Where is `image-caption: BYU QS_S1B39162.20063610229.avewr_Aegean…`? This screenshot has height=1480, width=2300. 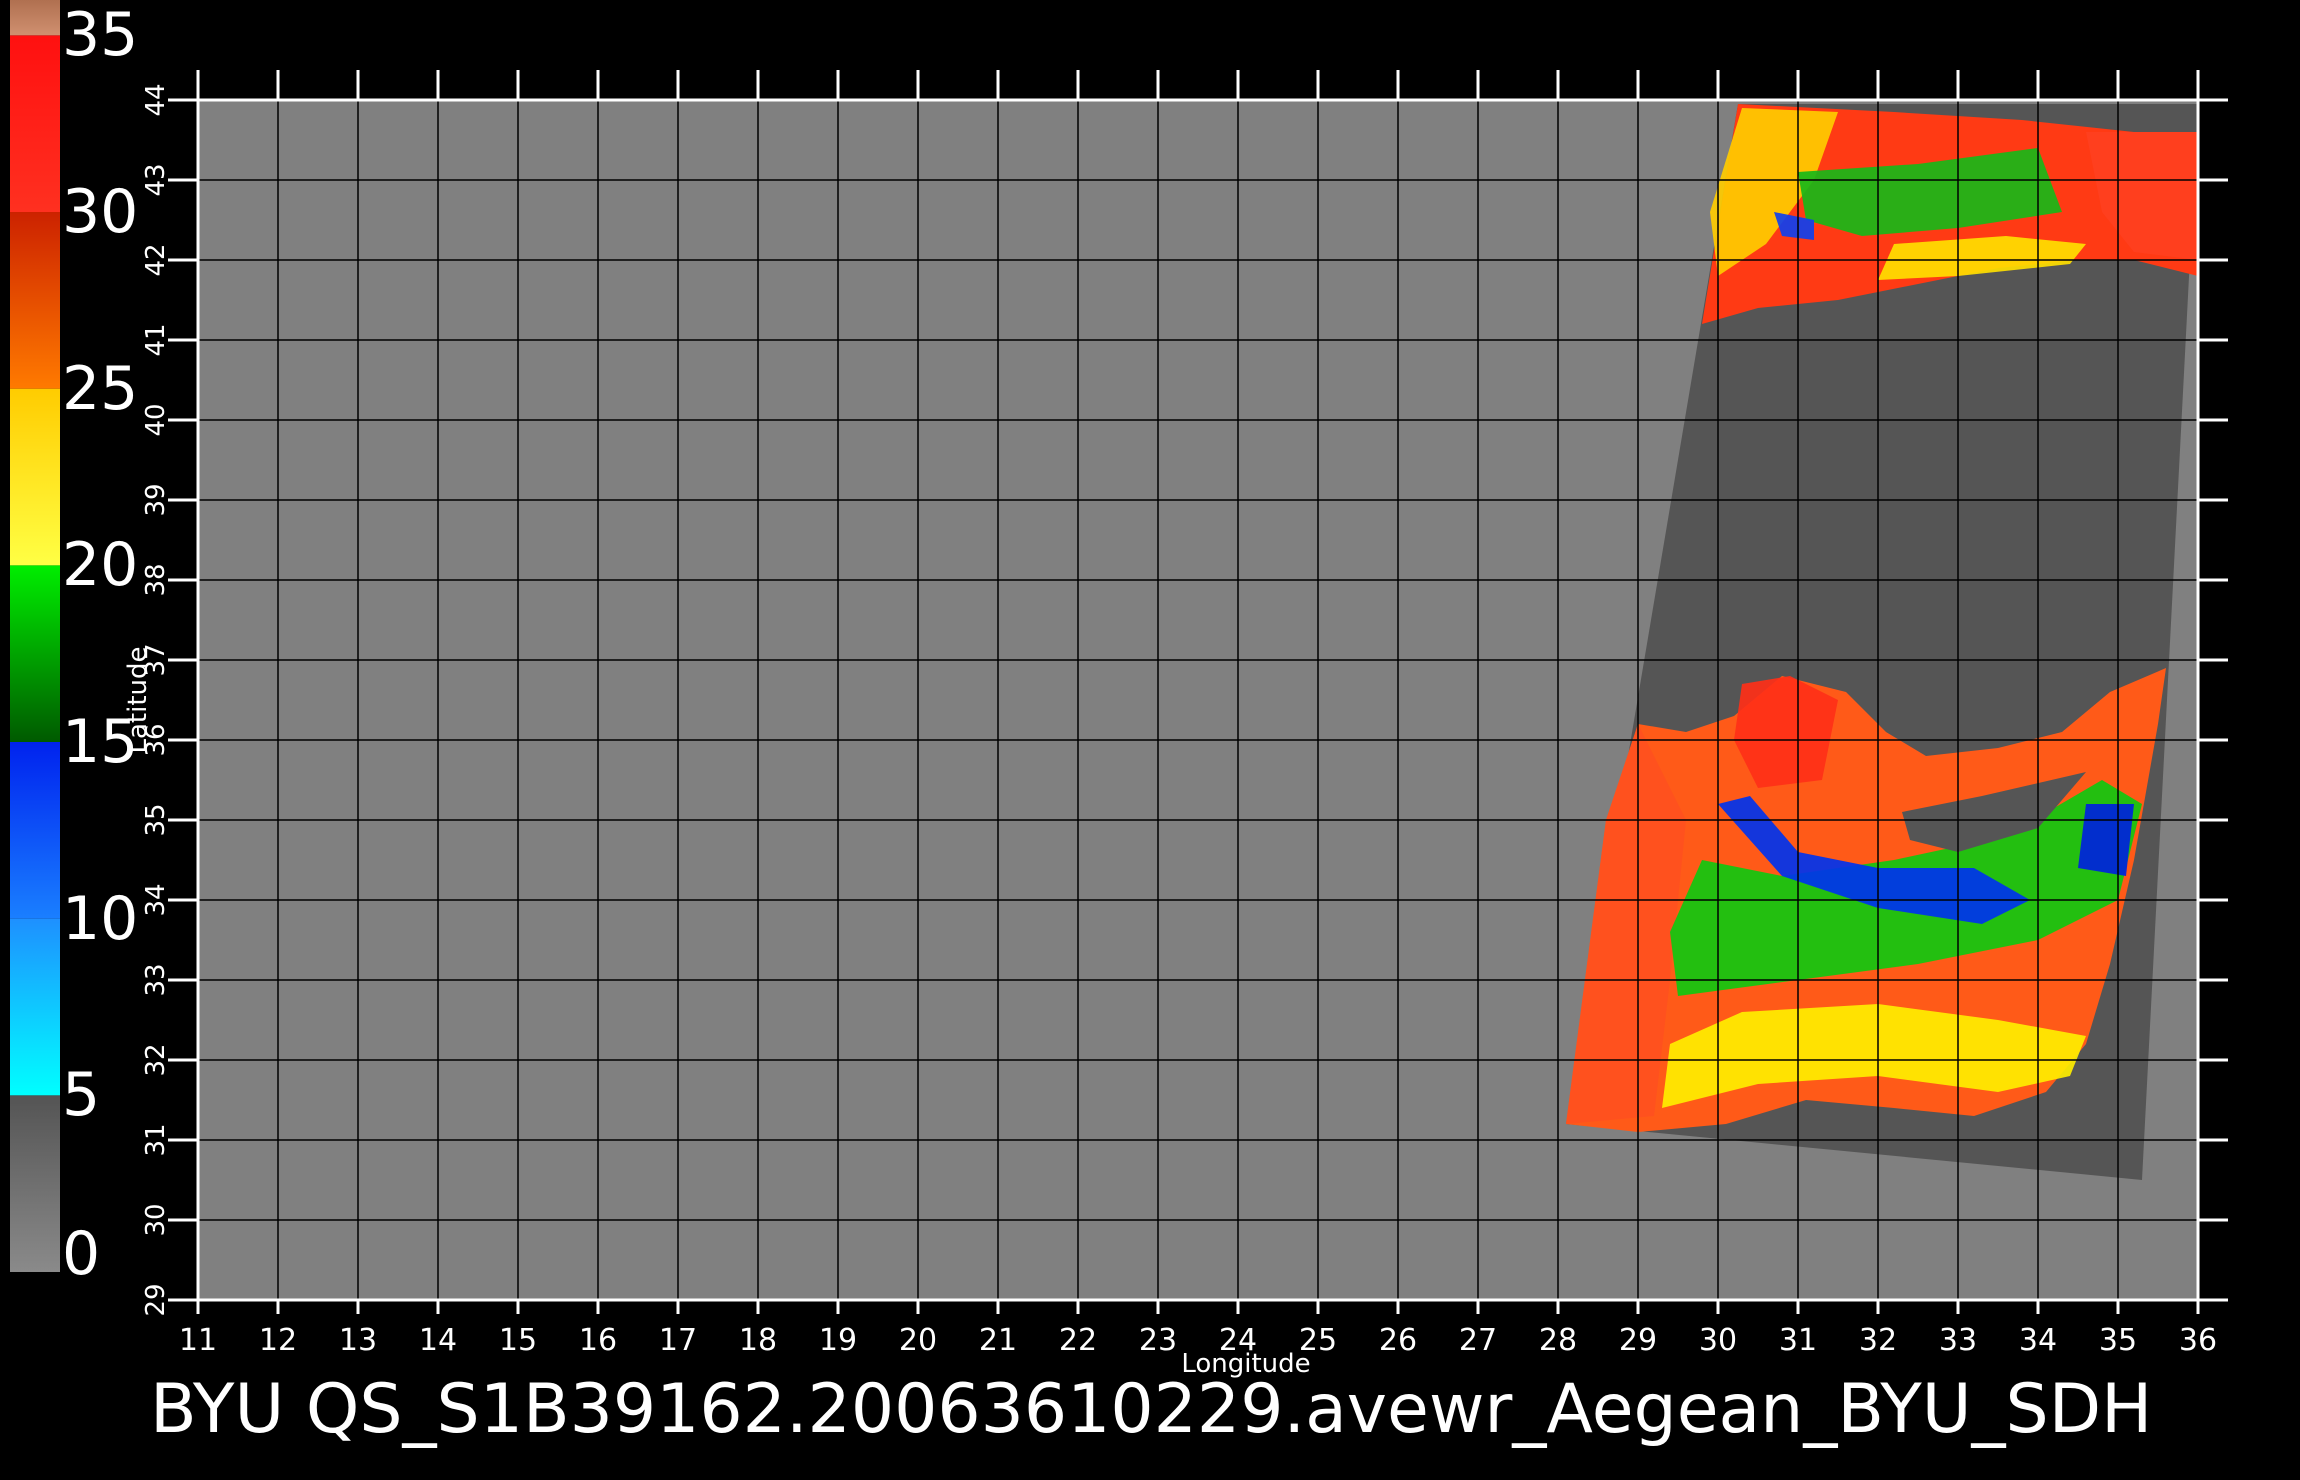
image-caption: BYU QS_S1B39162.20063610229.avewr_Aegean… is located at coordinates (1151, 1409).